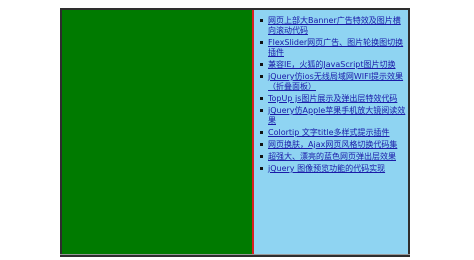 The image size is (474, 260). I want to click on list-item: jQuery仿ios无线局域网WIFI提示效果（折叠面板）, so click(333, 83).